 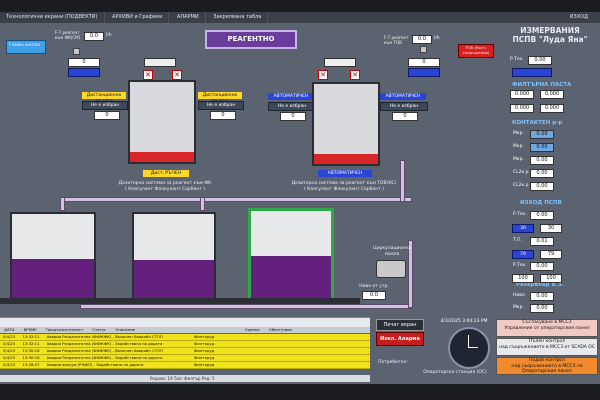 What do you see at coordinates (291, 96) in the screenshot?
I see `mode-a-label: АВТОМАТИЧЕН` at bounding box center [291, 96].